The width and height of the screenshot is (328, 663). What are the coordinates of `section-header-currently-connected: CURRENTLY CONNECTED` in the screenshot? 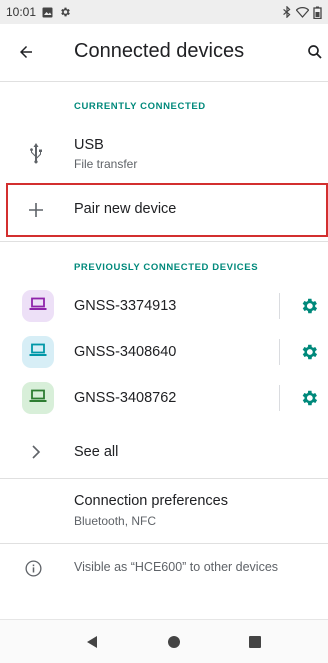 It's located at (140, 106).